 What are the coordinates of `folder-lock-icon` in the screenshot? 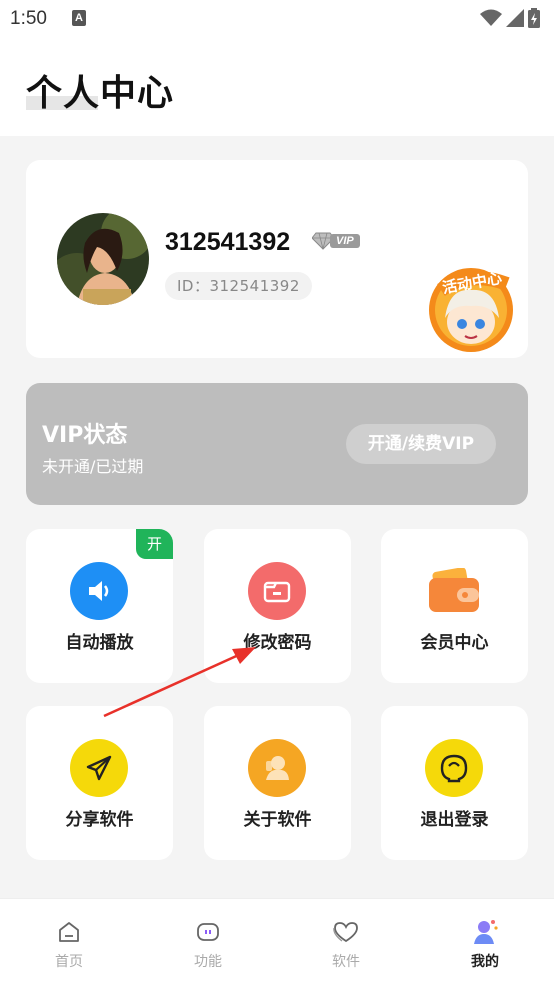 It's located at (277, 591).